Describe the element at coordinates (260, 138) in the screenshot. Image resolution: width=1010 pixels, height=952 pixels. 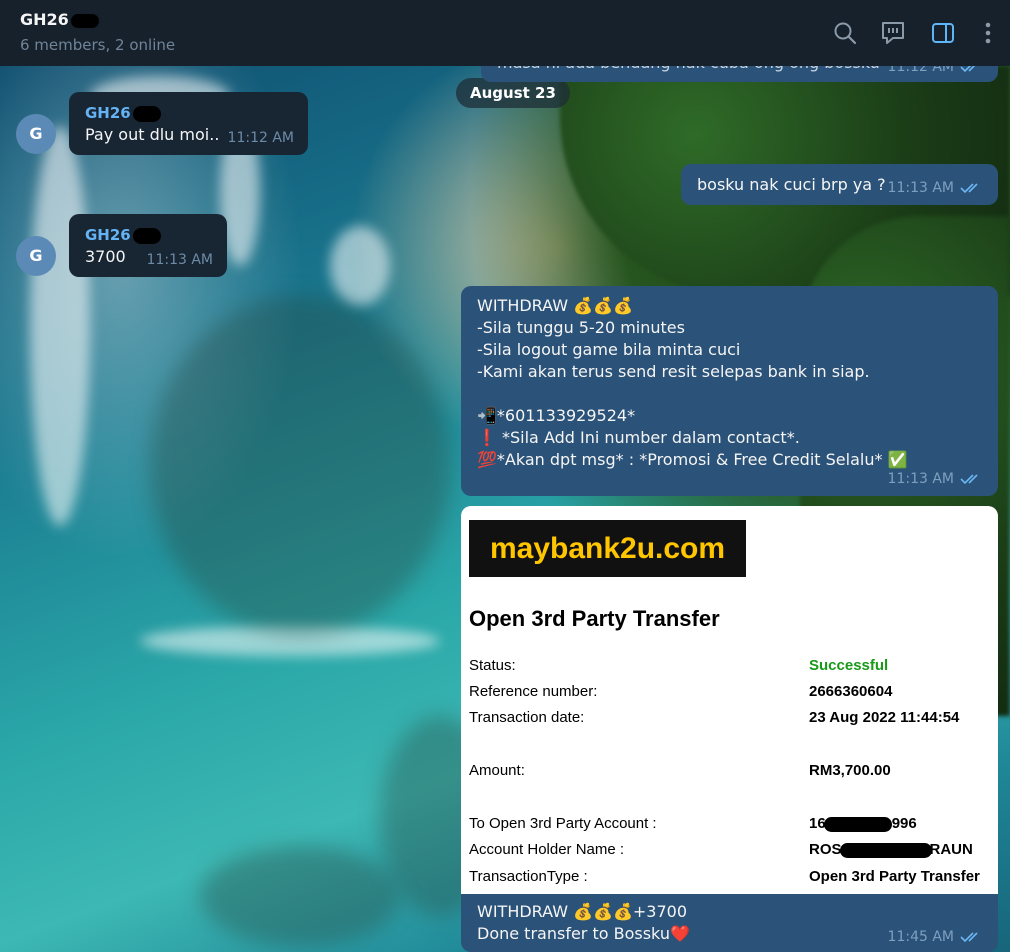
I see `message-time: 11:12 AM` at that location.